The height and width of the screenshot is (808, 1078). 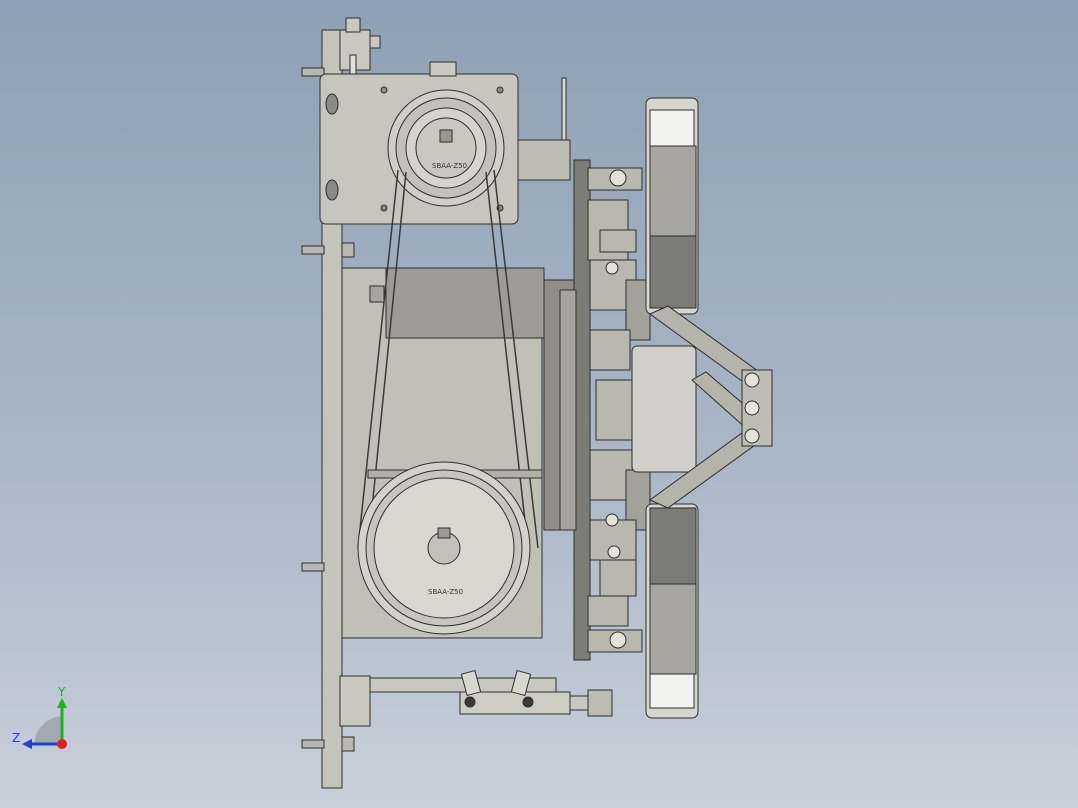 I want to click on lower-pulley-label: SBAA-Z50, so click(x=445, y=592).